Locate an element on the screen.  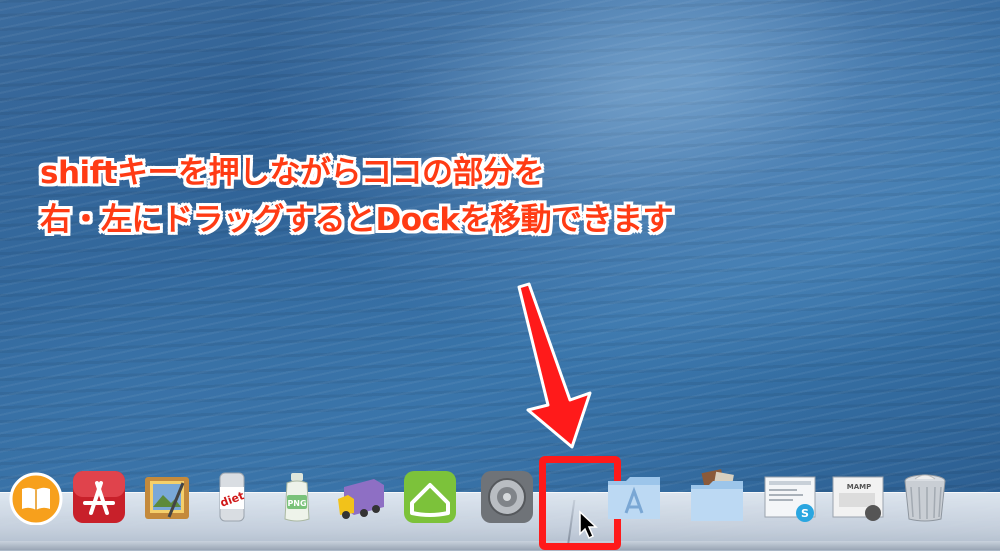
dock-item-app-store is located at coordinates (99, 497).